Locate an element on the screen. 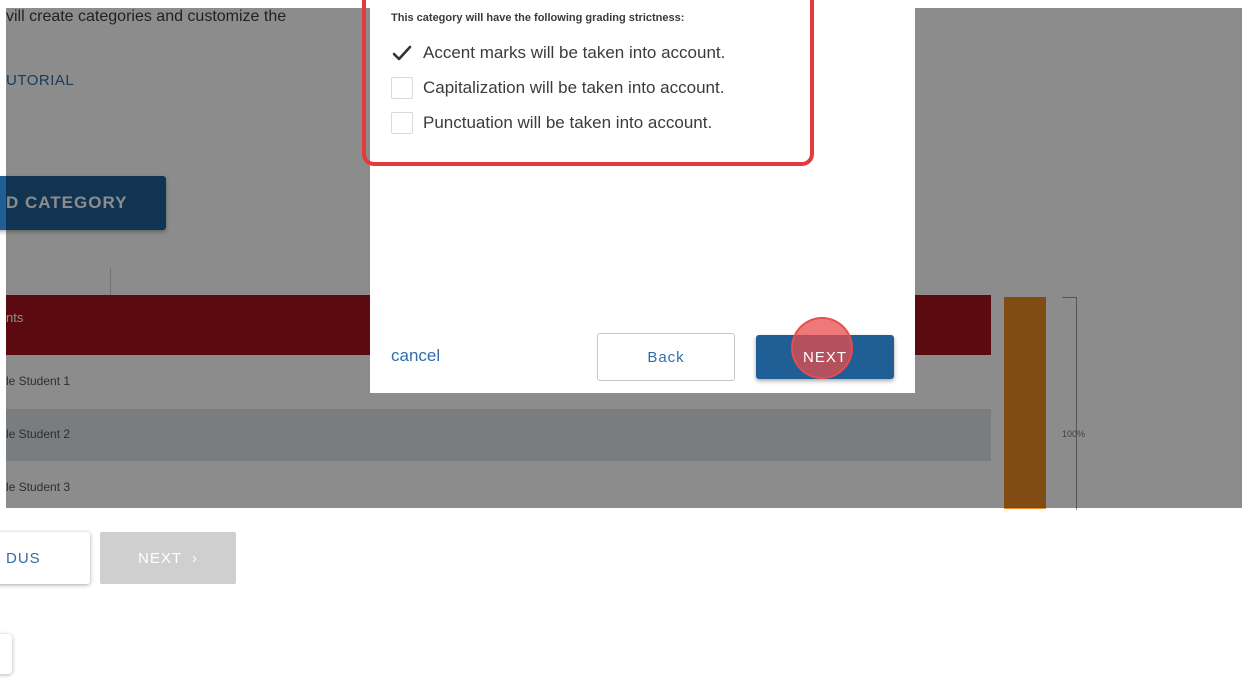 Image resolution: width=1242 pixels, height=695 pixels. accent-marks-option: Accent marks will be taken into account. is located at coordinates (558, 53).